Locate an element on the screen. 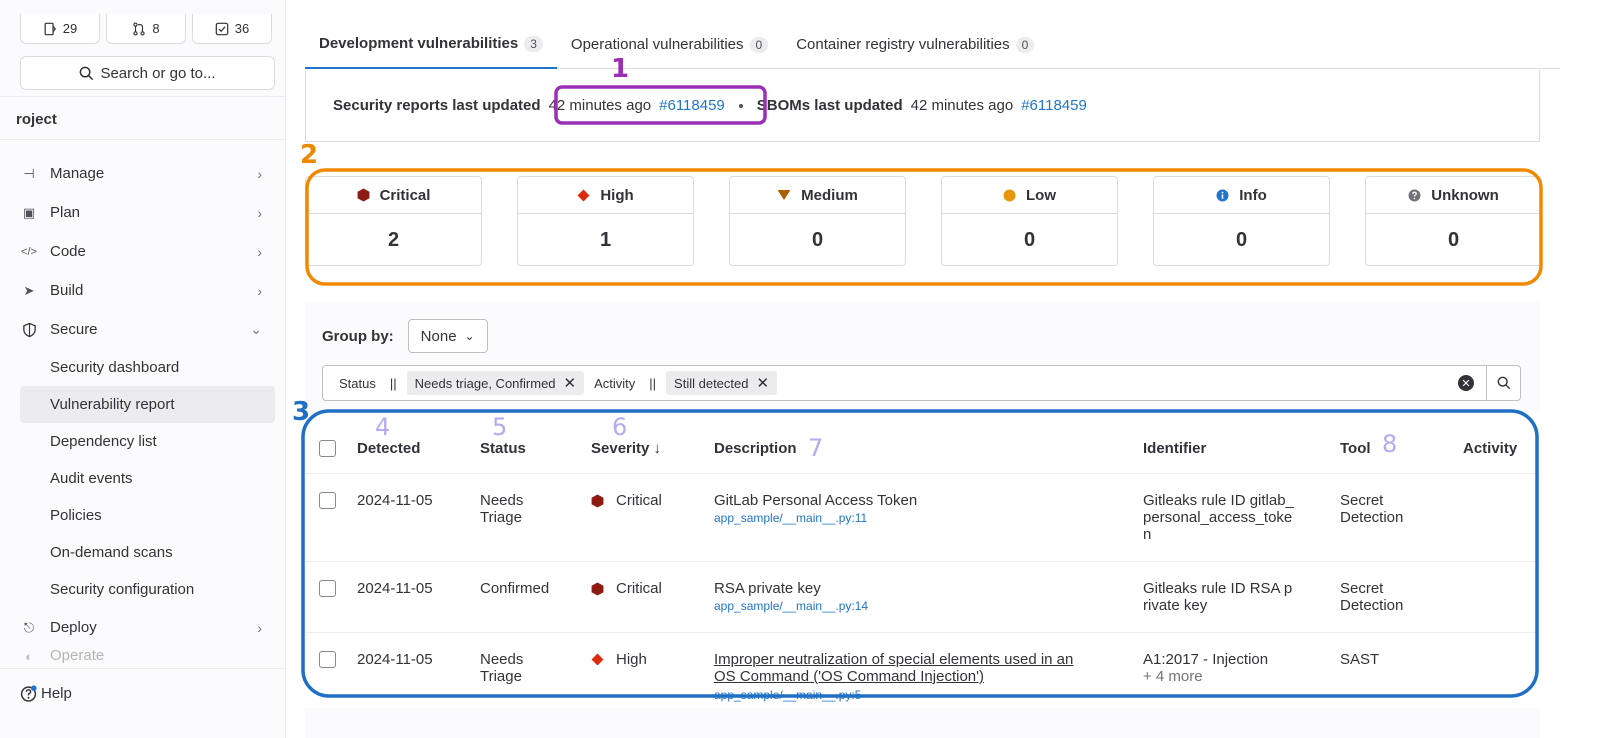  tab-count-badge: 0 is located at coordinates (1025, 44).